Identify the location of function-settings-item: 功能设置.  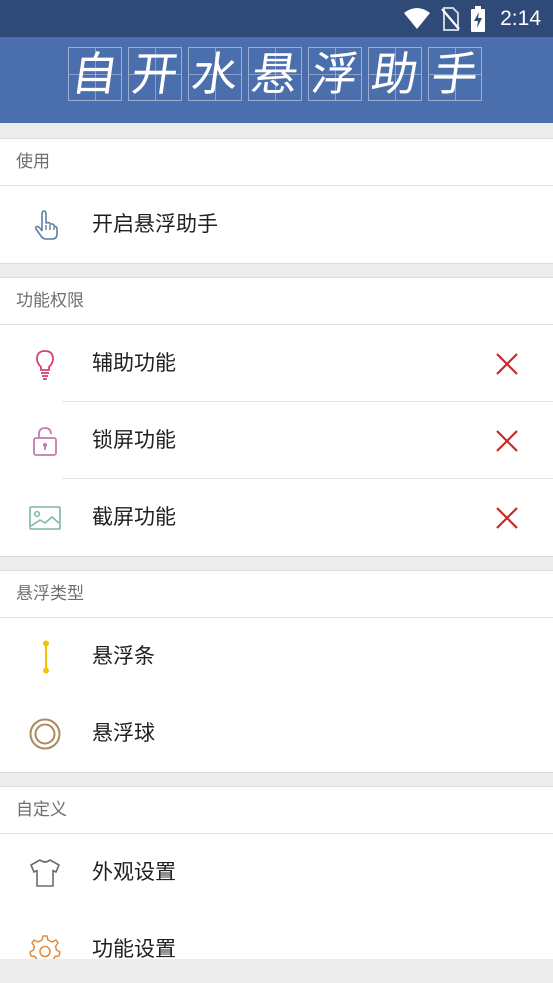
(276, 935).